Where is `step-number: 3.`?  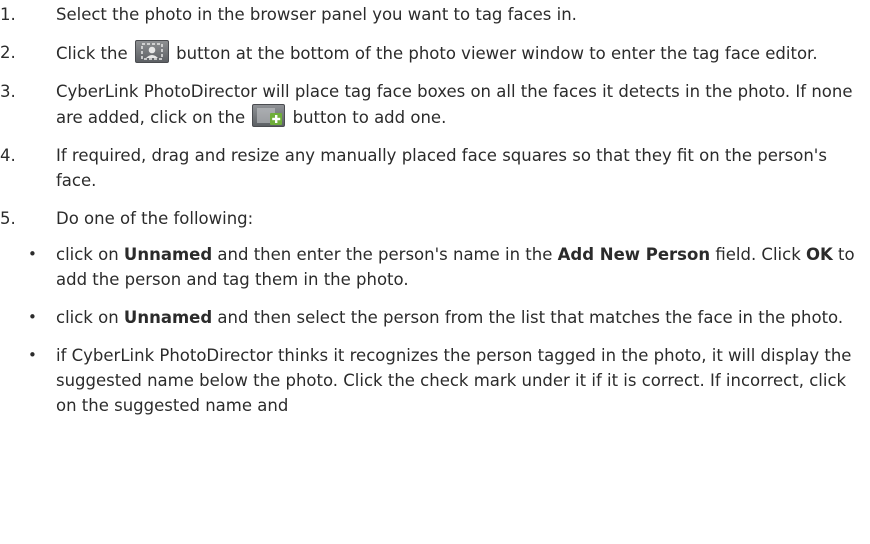 step-number: 3. is located at coordinates (8, 91).